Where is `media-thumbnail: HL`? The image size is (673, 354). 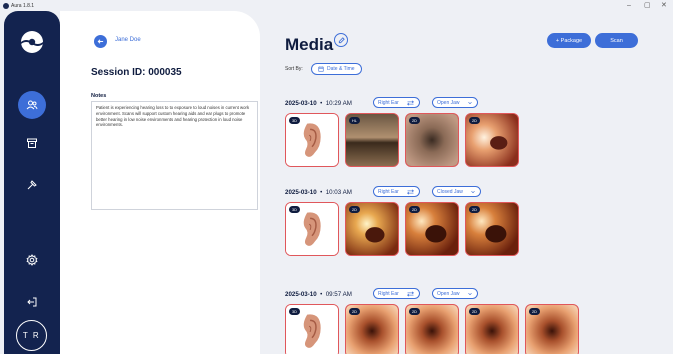 media-thumbnail: HL is located at coordinates (372, 140).